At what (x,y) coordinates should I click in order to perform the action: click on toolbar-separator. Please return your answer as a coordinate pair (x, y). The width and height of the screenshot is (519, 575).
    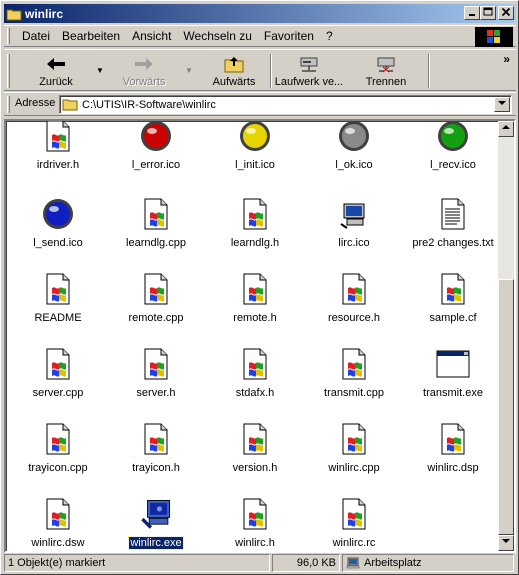
    Looking at the image, I should click on (429, 71).